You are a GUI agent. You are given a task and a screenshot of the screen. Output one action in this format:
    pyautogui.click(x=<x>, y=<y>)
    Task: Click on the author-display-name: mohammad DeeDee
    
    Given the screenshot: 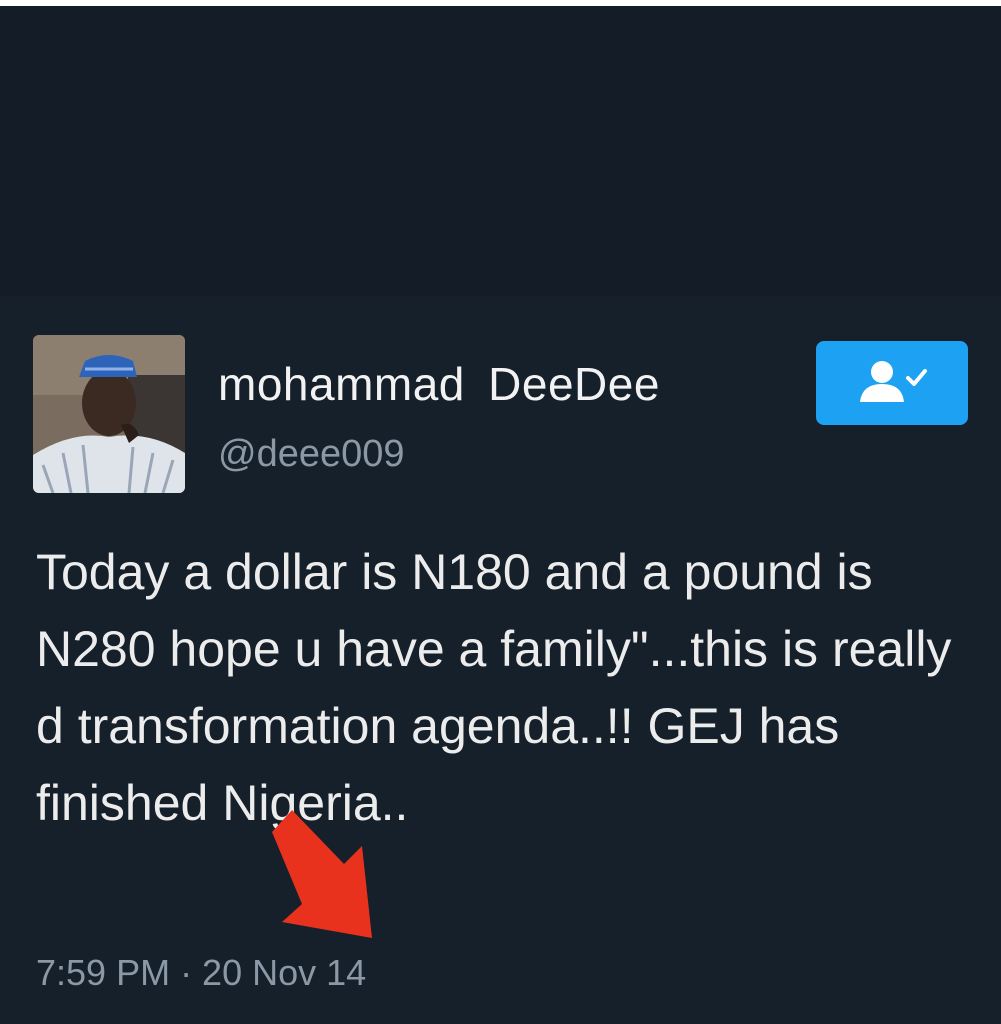 What is the action you would take?
    pyautogui.click(x=439, y=384)
    